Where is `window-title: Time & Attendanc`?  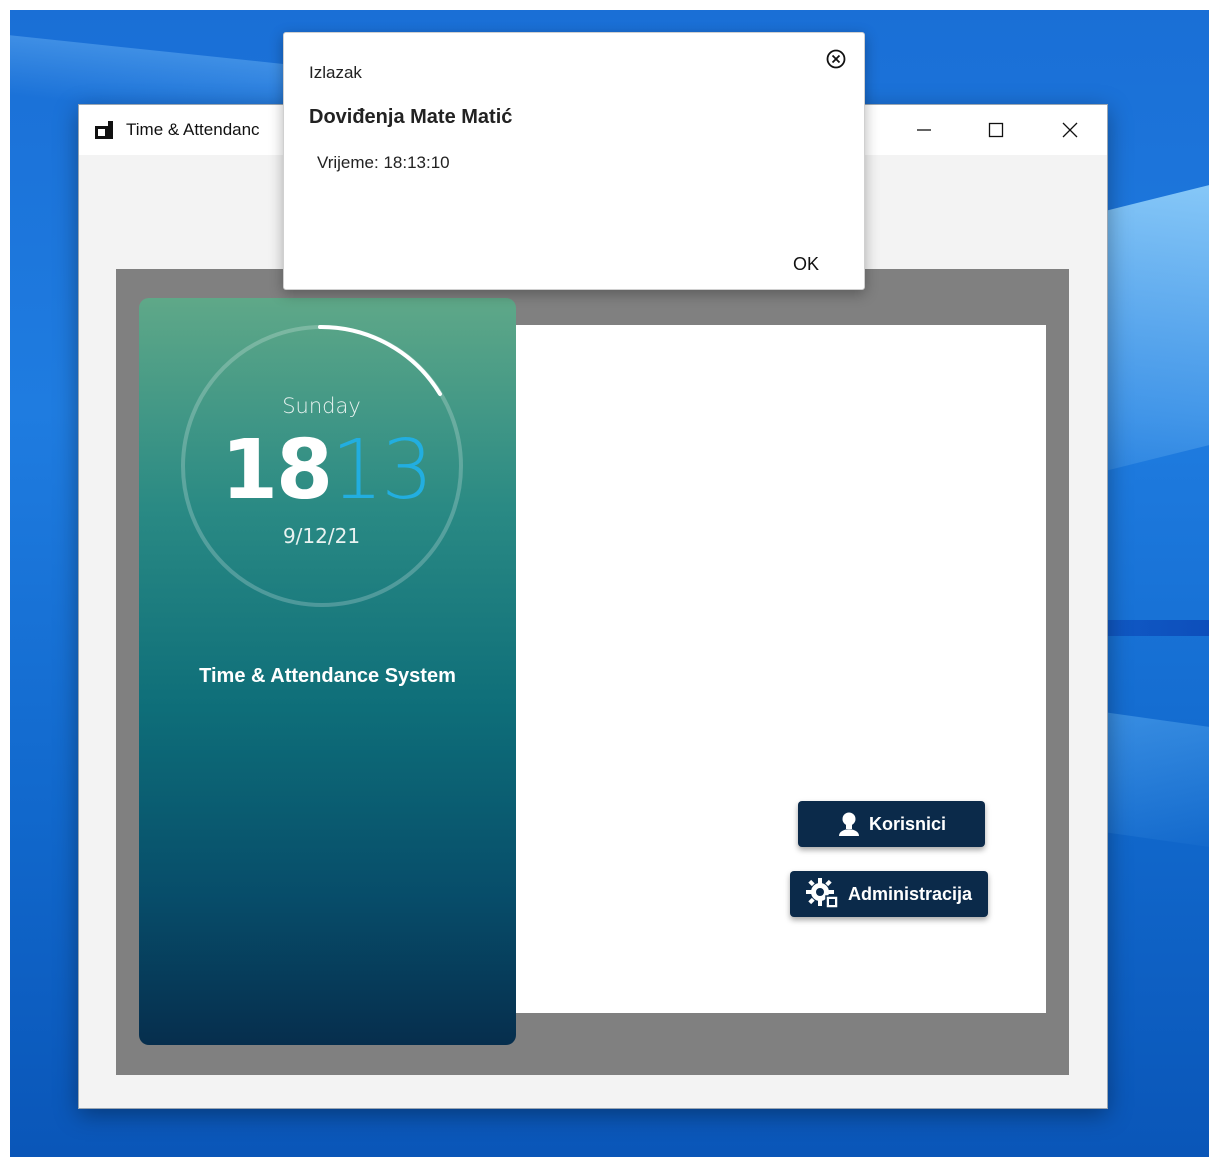 window-title: Time & Attendanc is located at coordinates (193, 129).